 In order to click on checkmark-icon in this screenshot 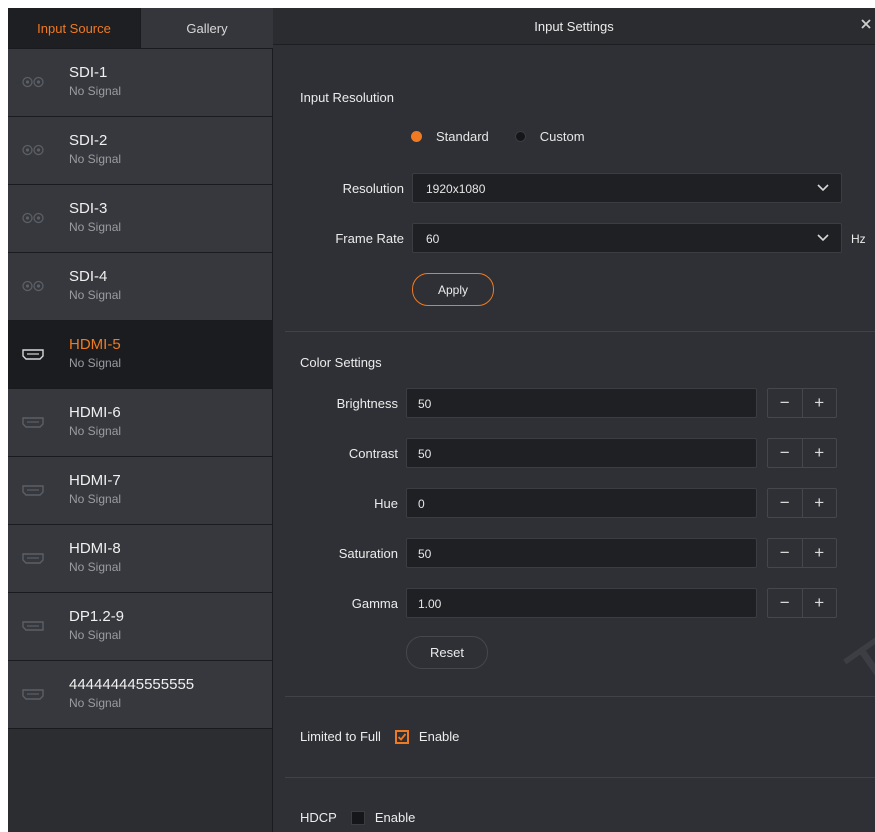, I will do `click(402, 736)`.